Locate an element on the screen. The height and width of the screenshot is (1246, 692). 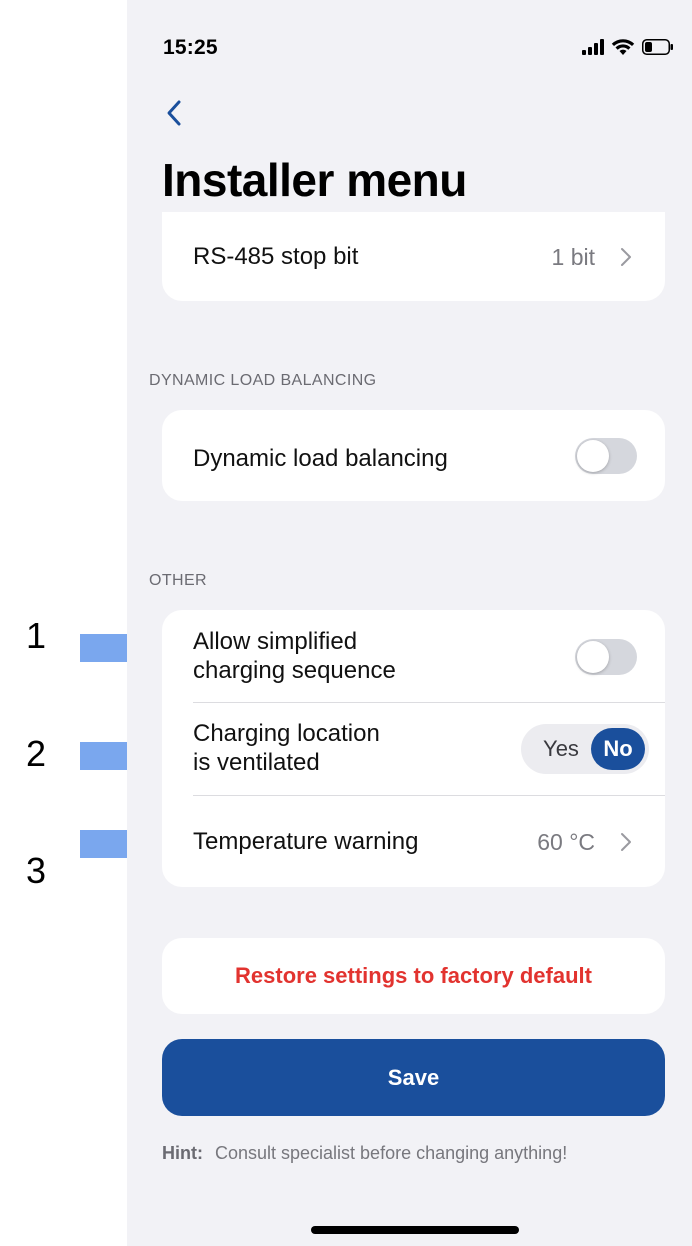
temperature-warning-row: Temperature warning 60 °C is located at coordinates (413, 841).